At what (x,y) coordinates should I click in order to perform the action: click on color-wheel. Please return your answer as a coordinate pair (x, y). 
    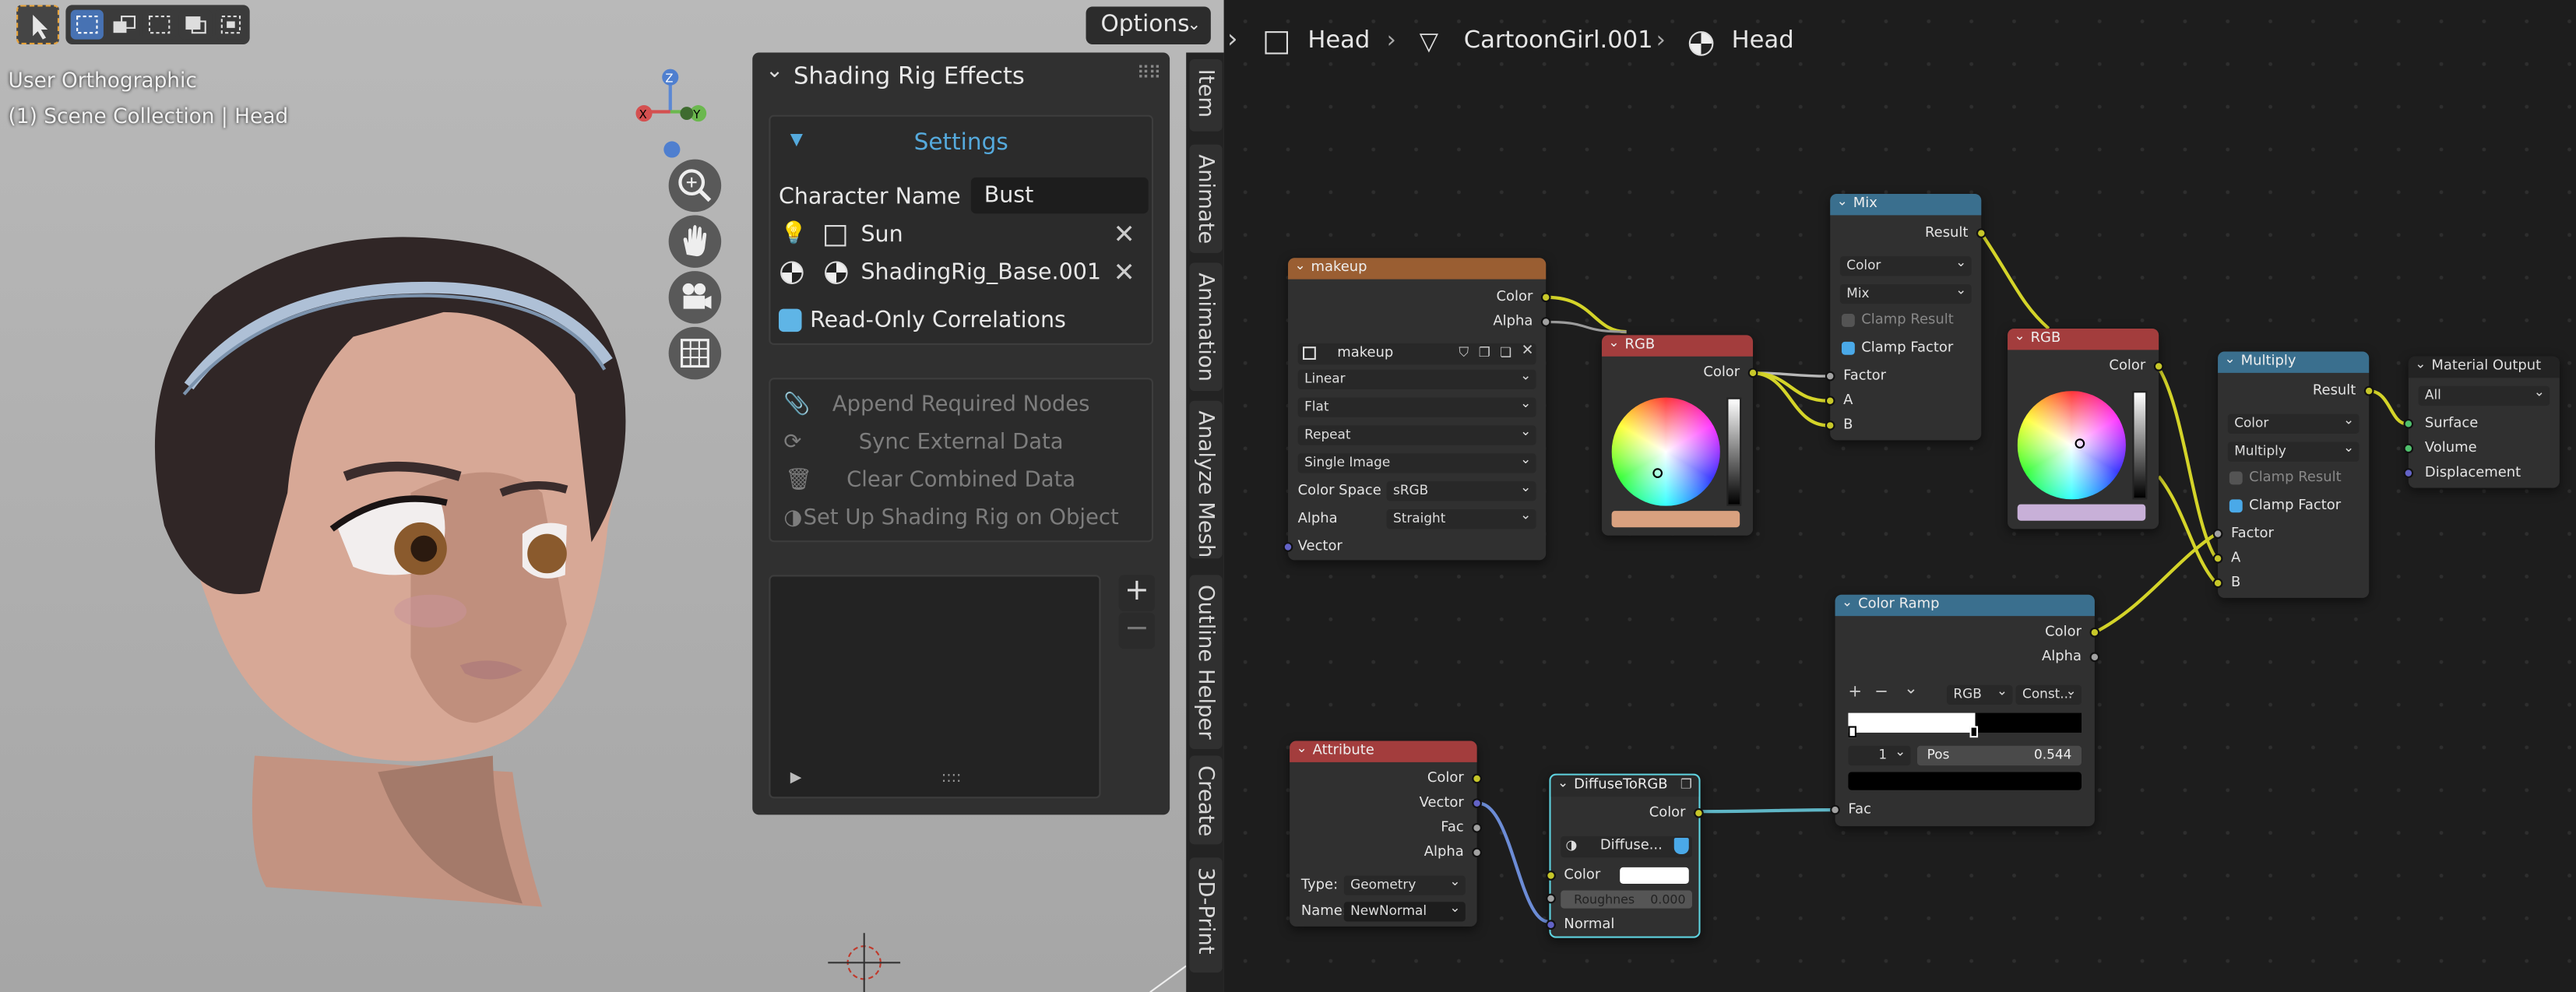
    Looking at the image, I should click on (1665, 451).